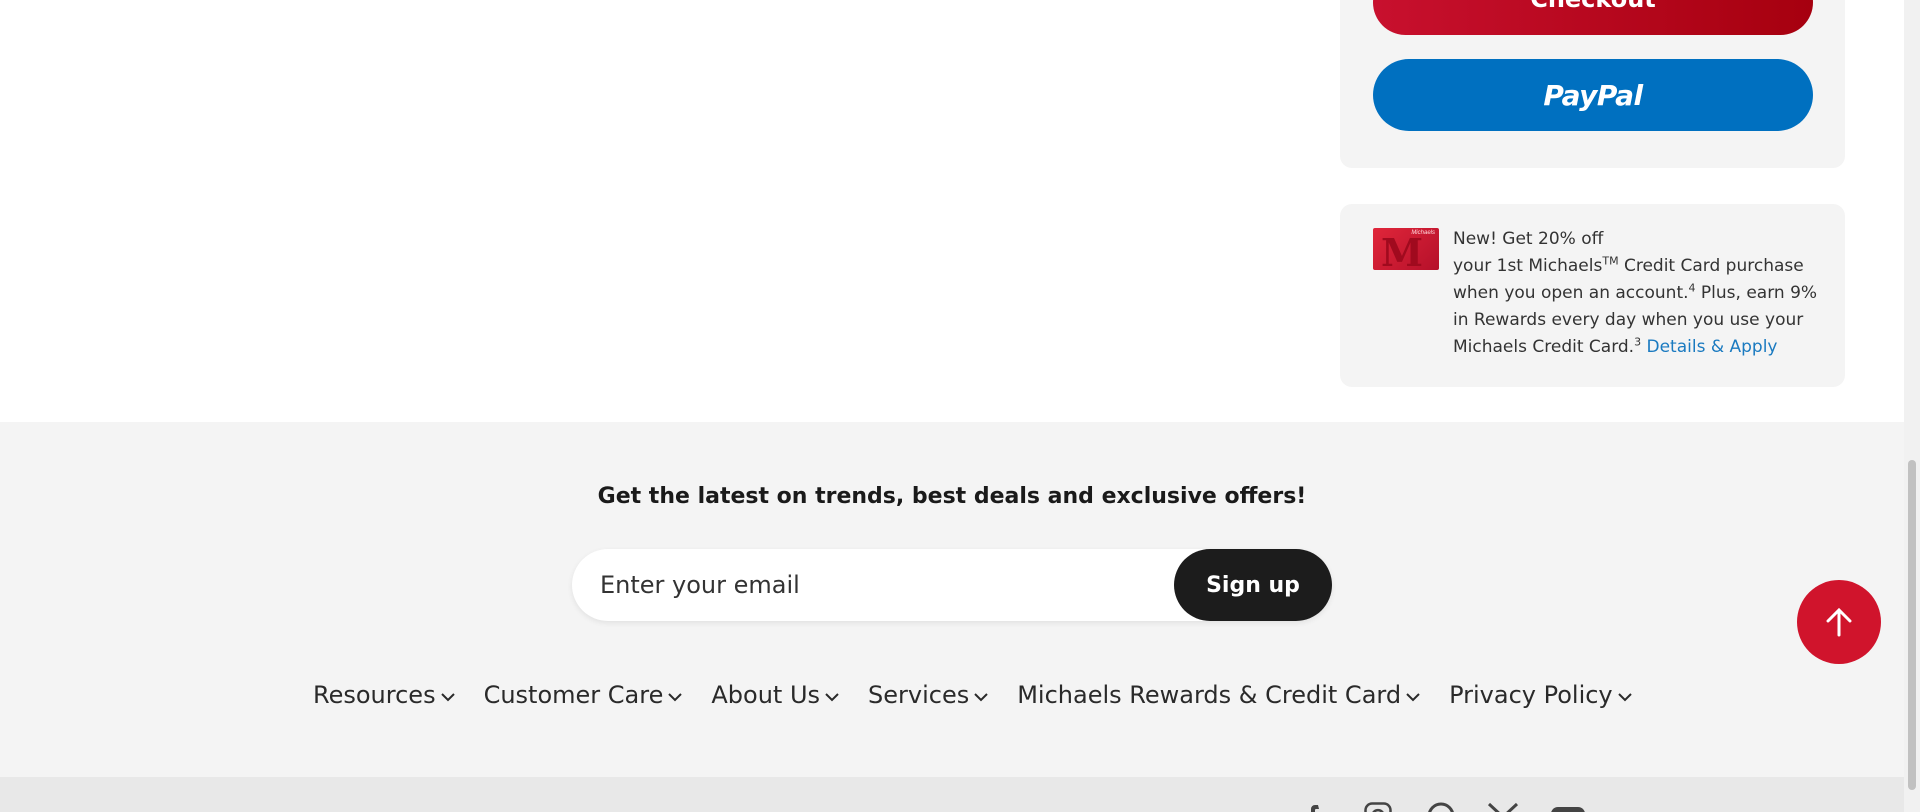 This screenshot has height=812, width=1920. I want to click on footer-nav-services: Services, so click(928, 695).